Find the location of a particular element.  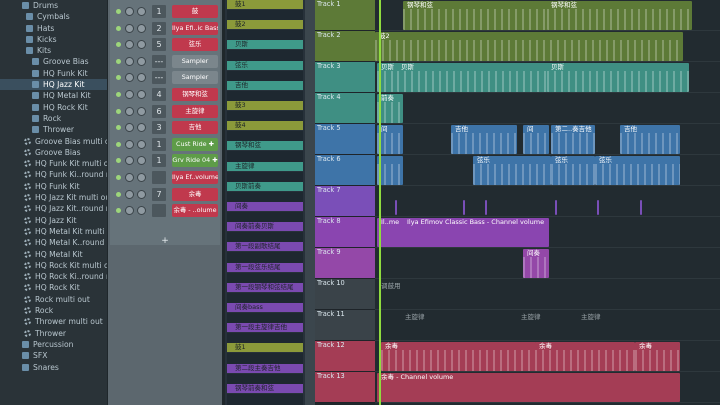

browser-folder: Rock is located at coordinates (53, 118).